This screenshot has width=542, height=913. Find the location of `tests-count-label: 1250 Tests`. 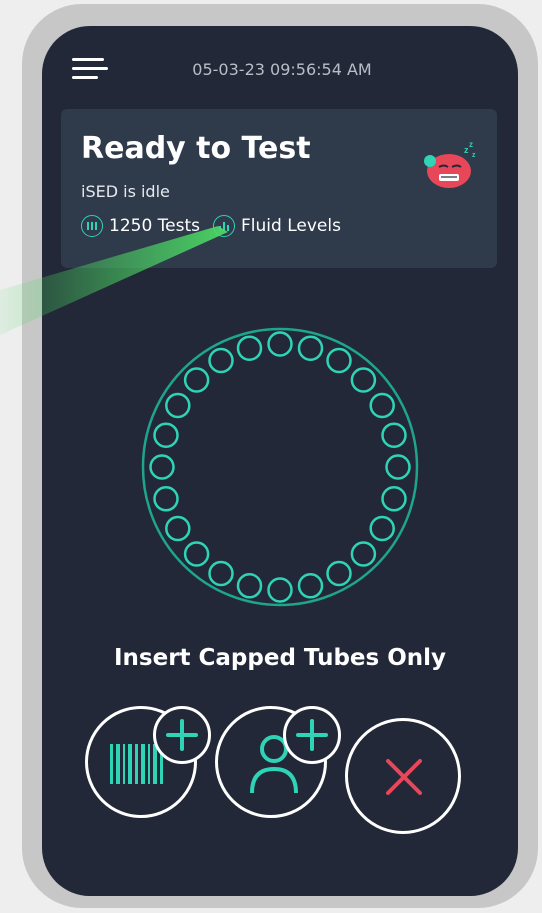

tests-count-label: 1250 Tests is located at coordinates (155, 226).